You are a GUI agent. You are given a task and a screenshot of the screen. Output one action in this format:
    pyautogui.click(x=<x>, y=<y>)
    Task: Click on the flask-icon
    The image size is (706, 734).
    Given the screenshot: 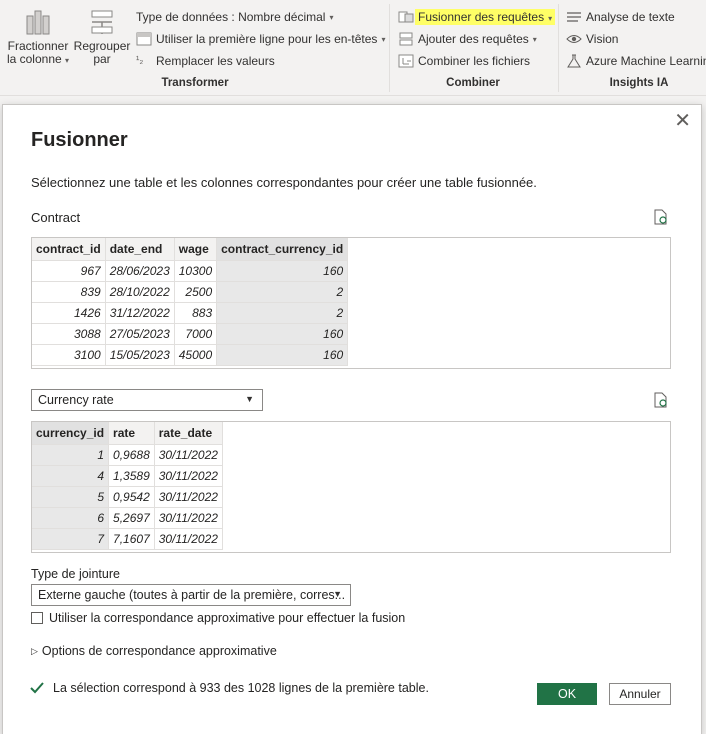 What is the action you would take?
    pyautogui.click(x=574, y=61)
    